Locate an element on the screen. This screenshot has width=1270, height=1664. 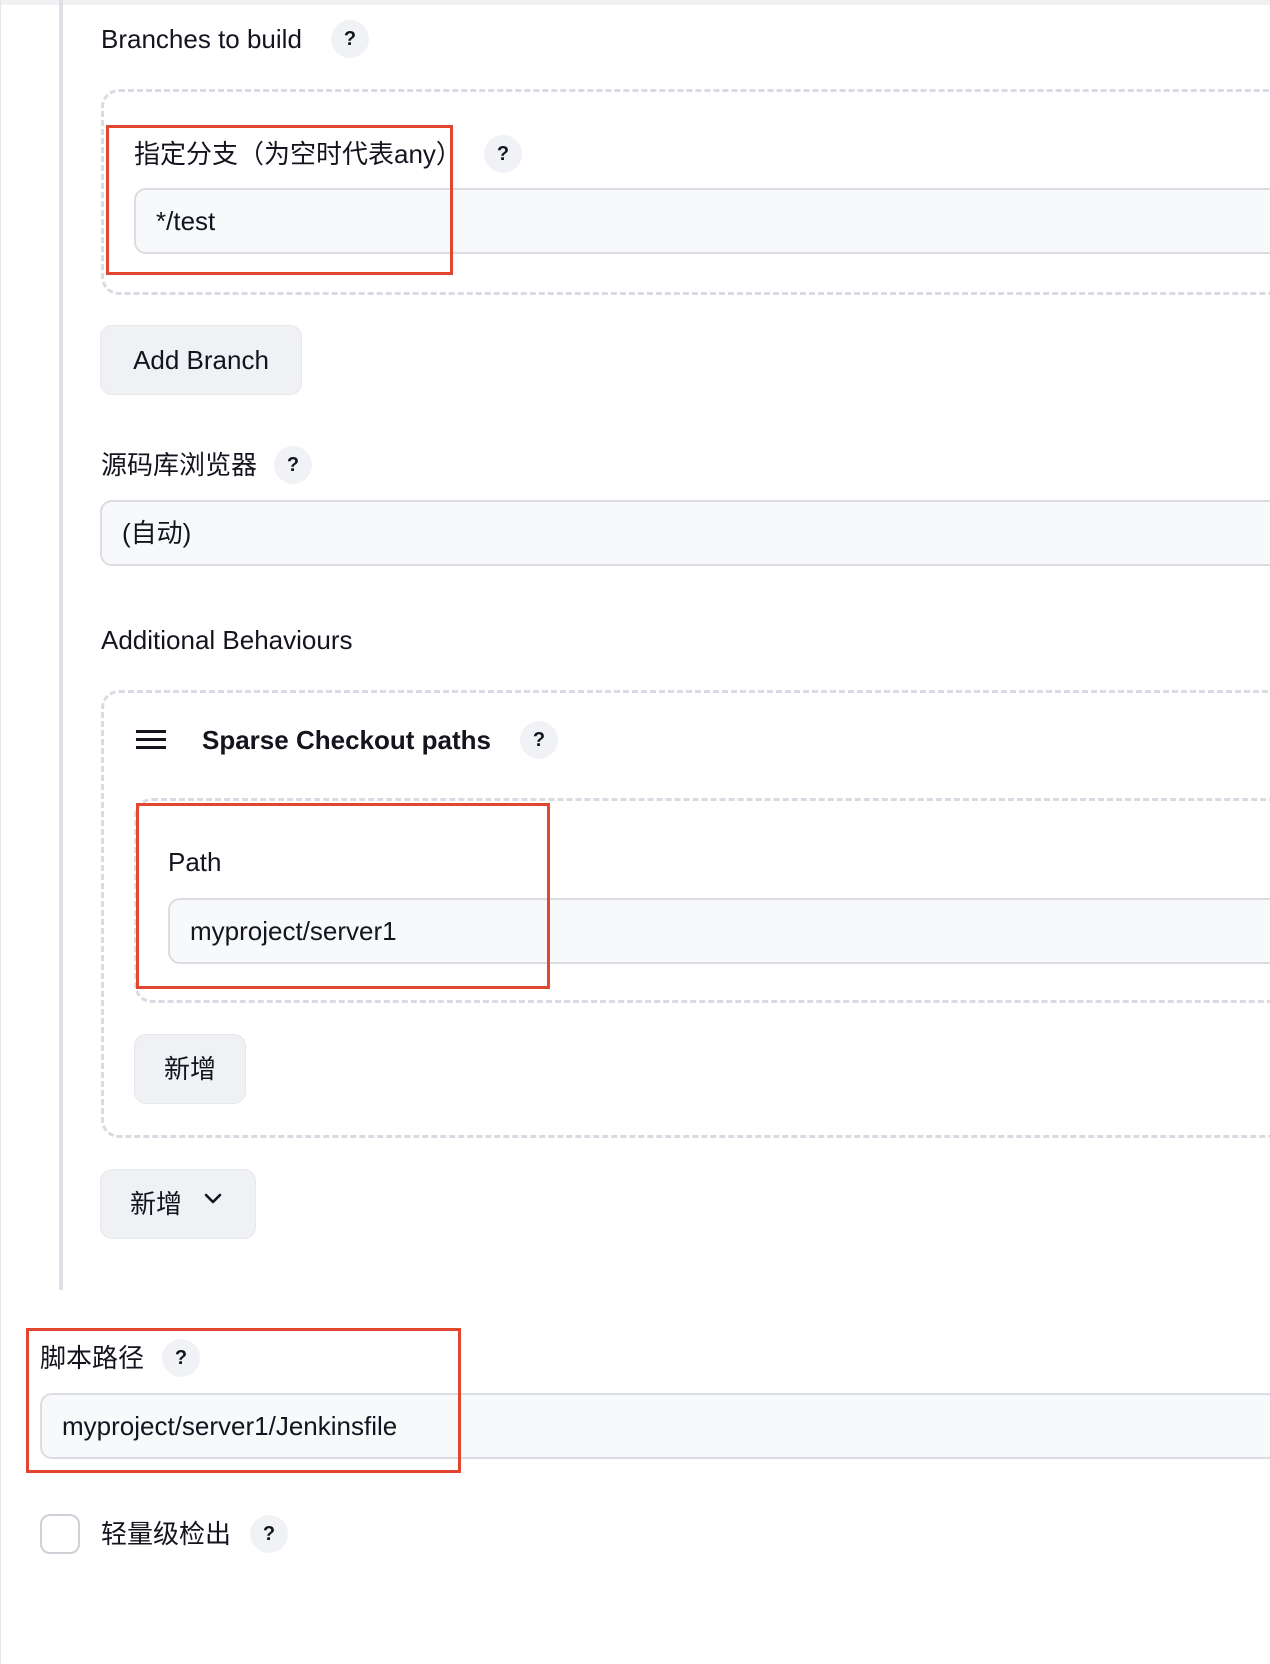
chevron-down-icon is located at coordinates (213, 1198).